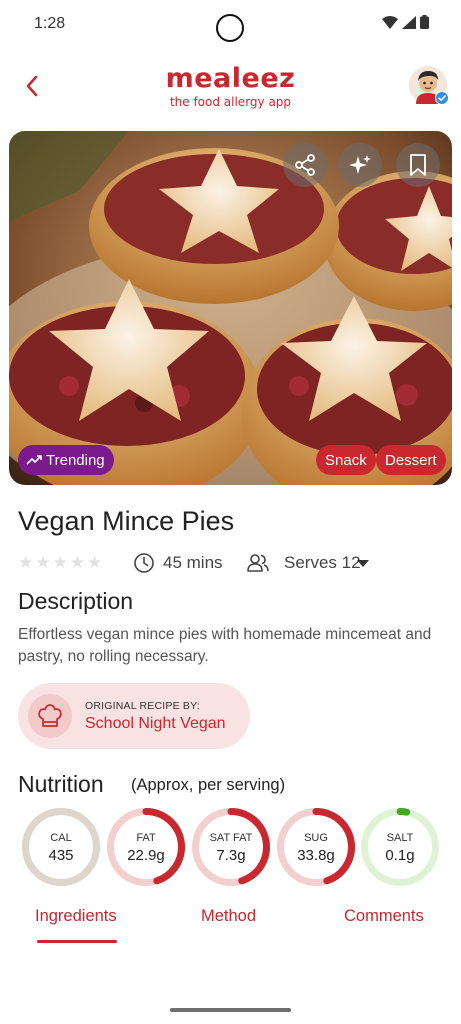 Image resolution: width=461 pixels, height=1024 pixels. What do you see at coordinates (424, 22) in the screenshot?
I see `battery-icon` at bounding box center [424, 22].